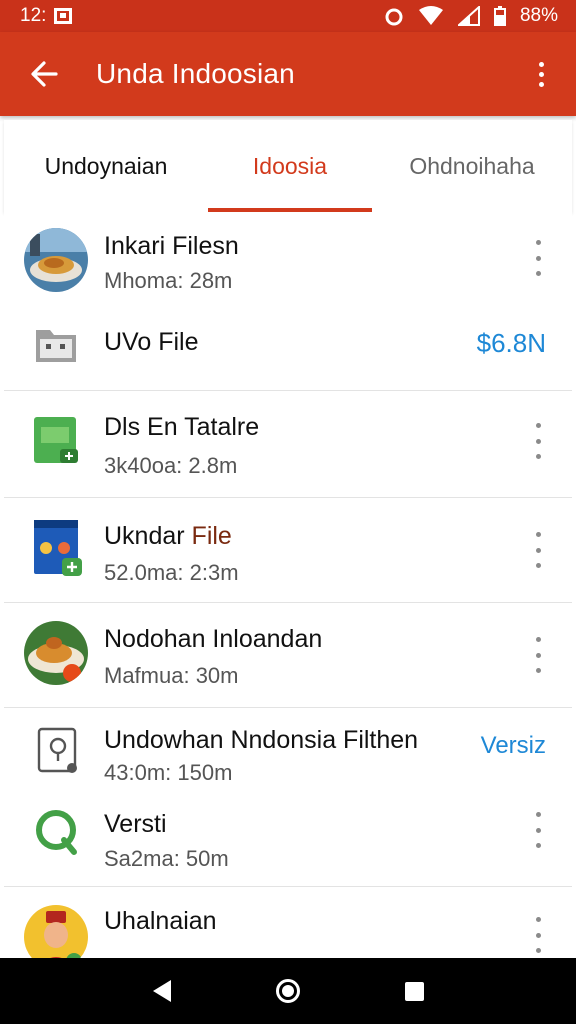  I want to click on list-item: Nodohan Inloandan Mafmua: 30m, so click(288, 655).